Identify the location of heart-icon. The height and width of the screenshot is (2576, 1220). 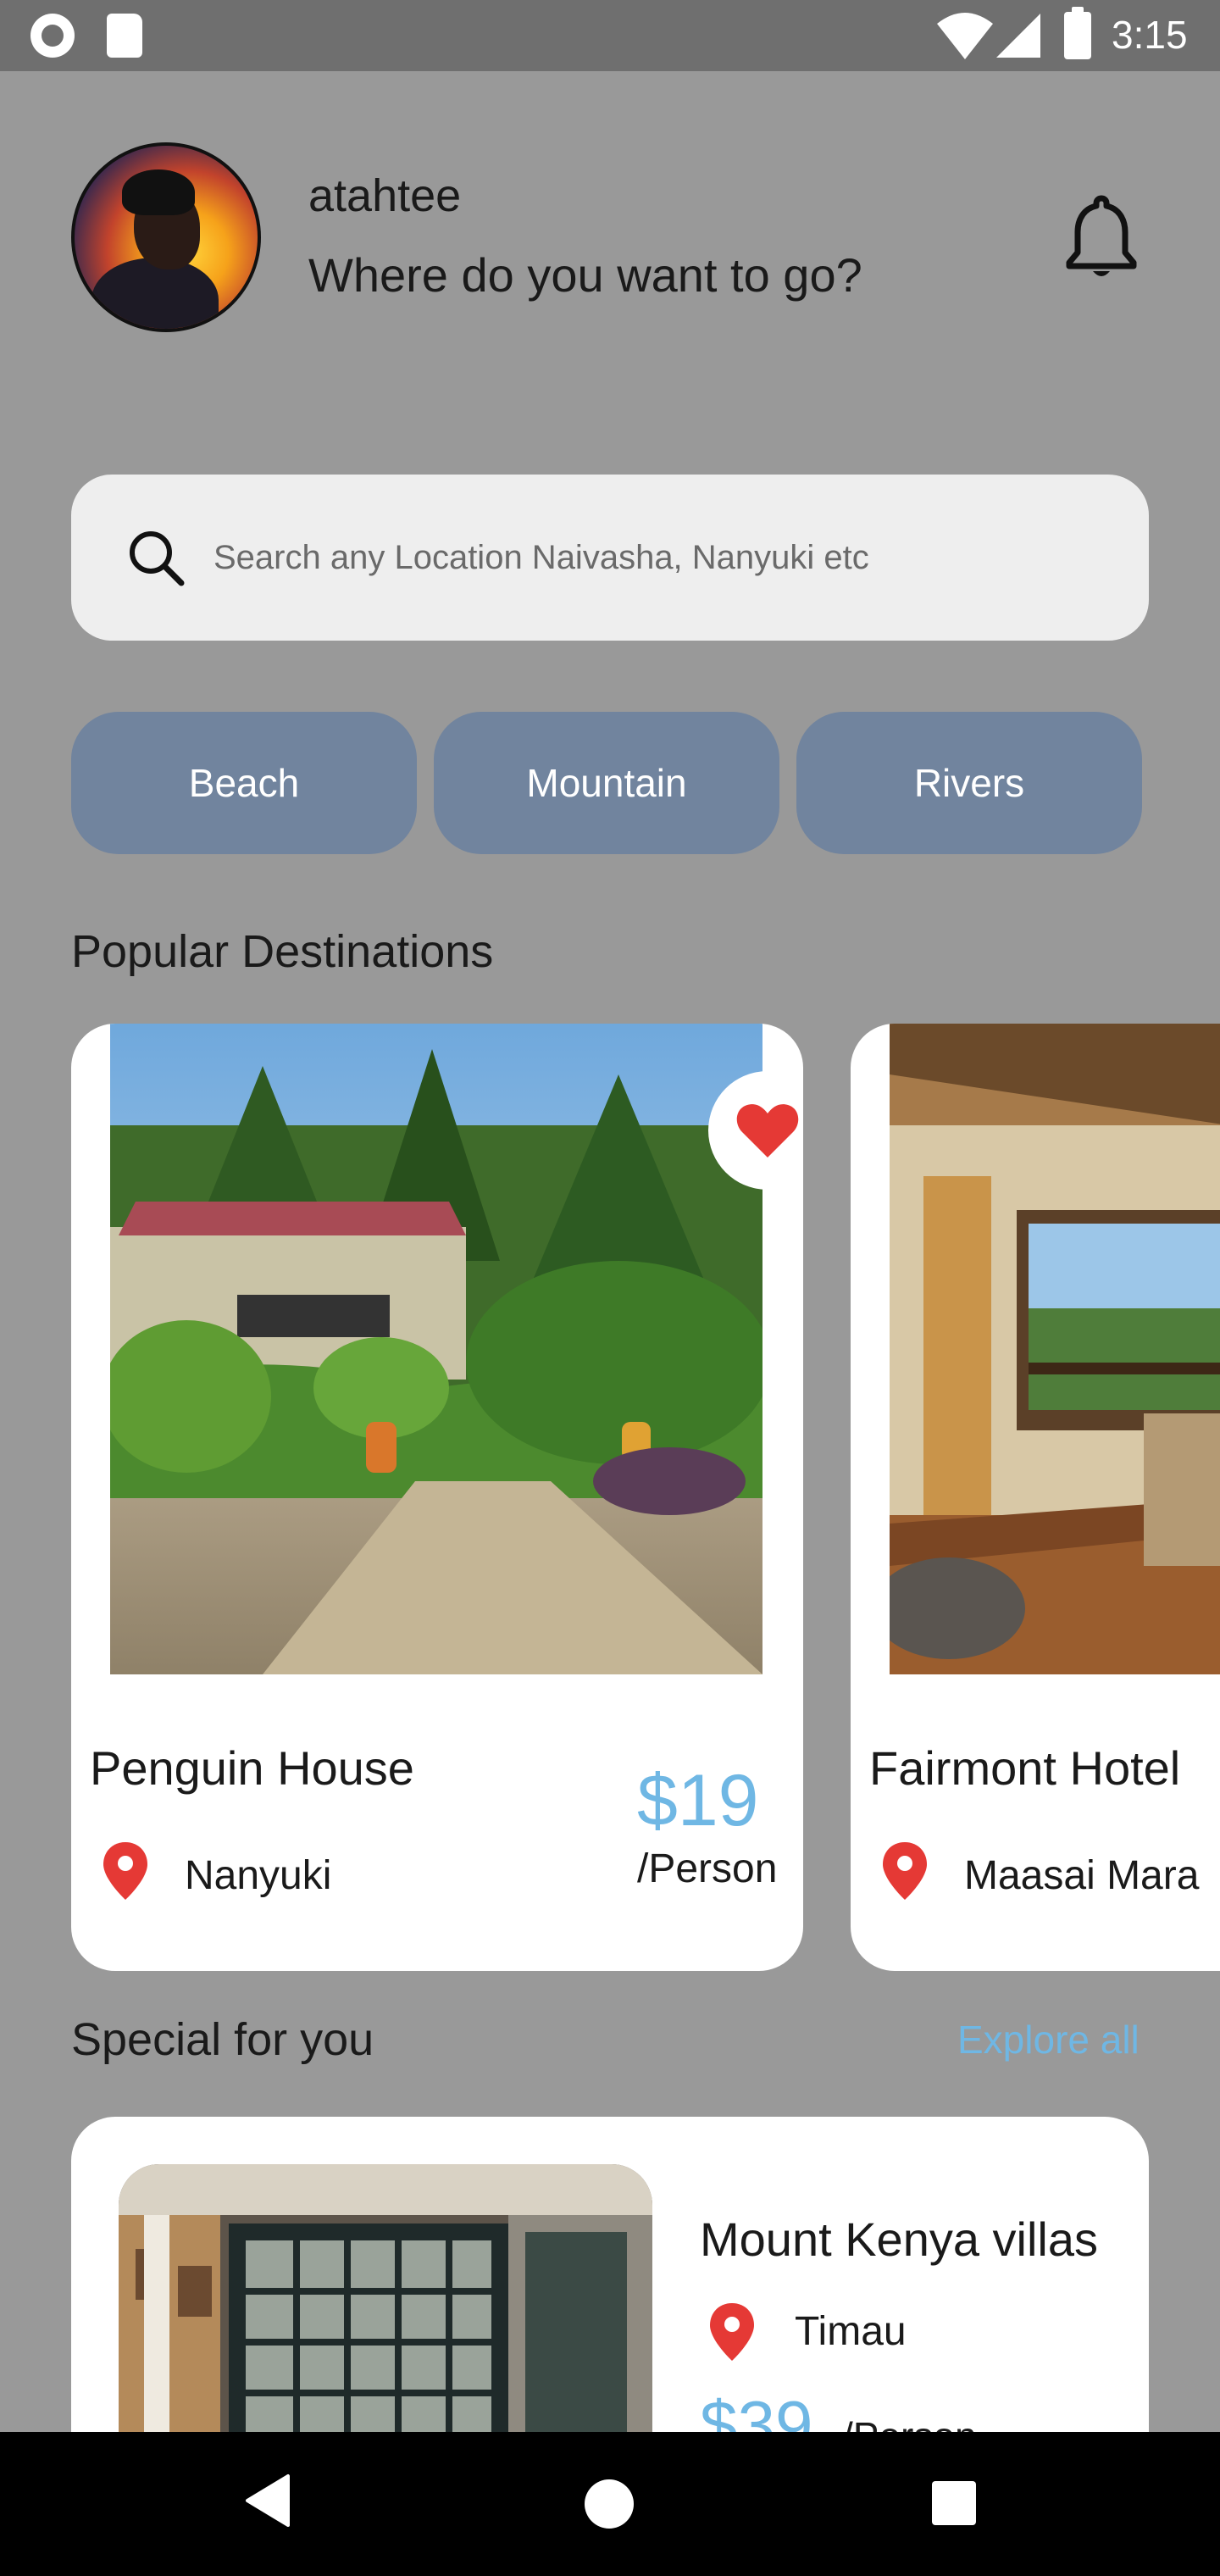
(767, 1131).